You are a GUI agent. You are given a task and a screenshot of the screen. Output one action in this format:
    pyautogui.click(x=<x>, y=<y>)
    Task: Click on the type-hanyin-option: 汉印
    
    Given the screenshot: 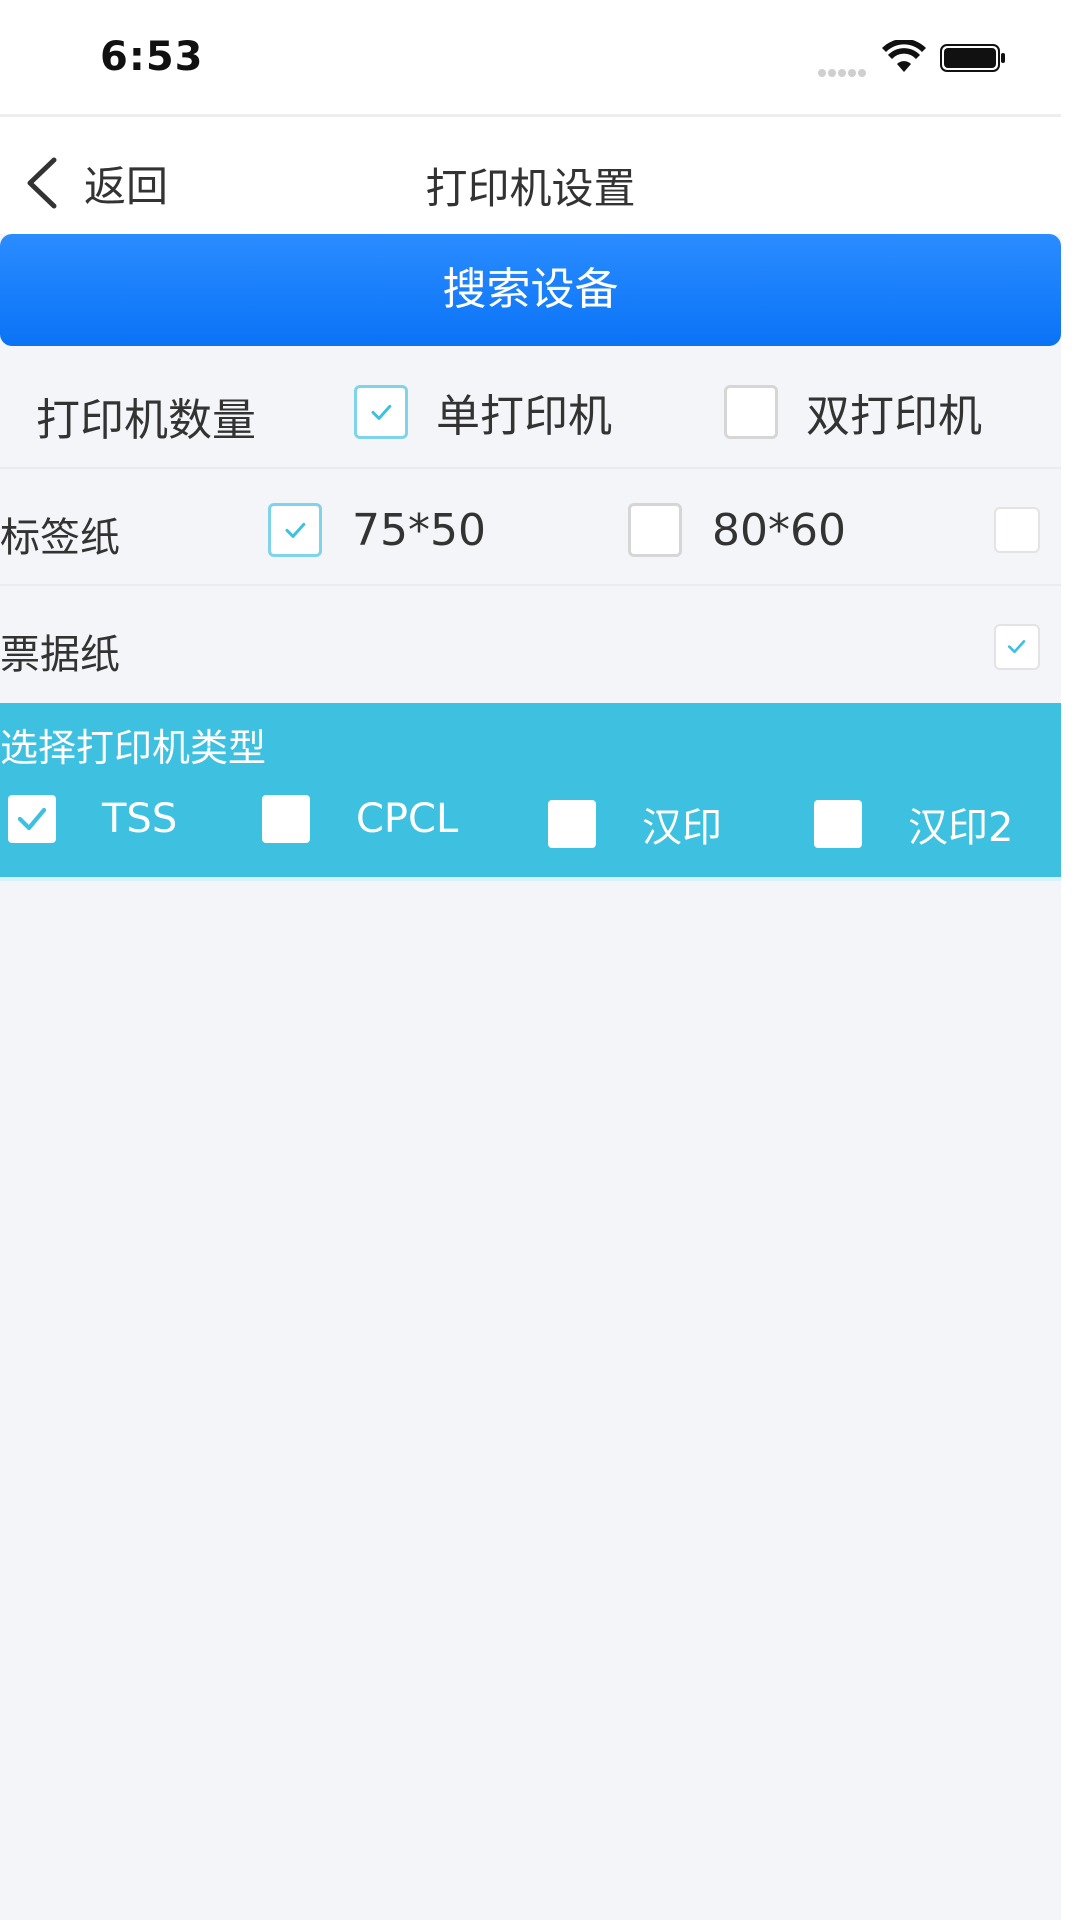 What is the action you would take?
    pyautogui.click(x=635, y=824)
    